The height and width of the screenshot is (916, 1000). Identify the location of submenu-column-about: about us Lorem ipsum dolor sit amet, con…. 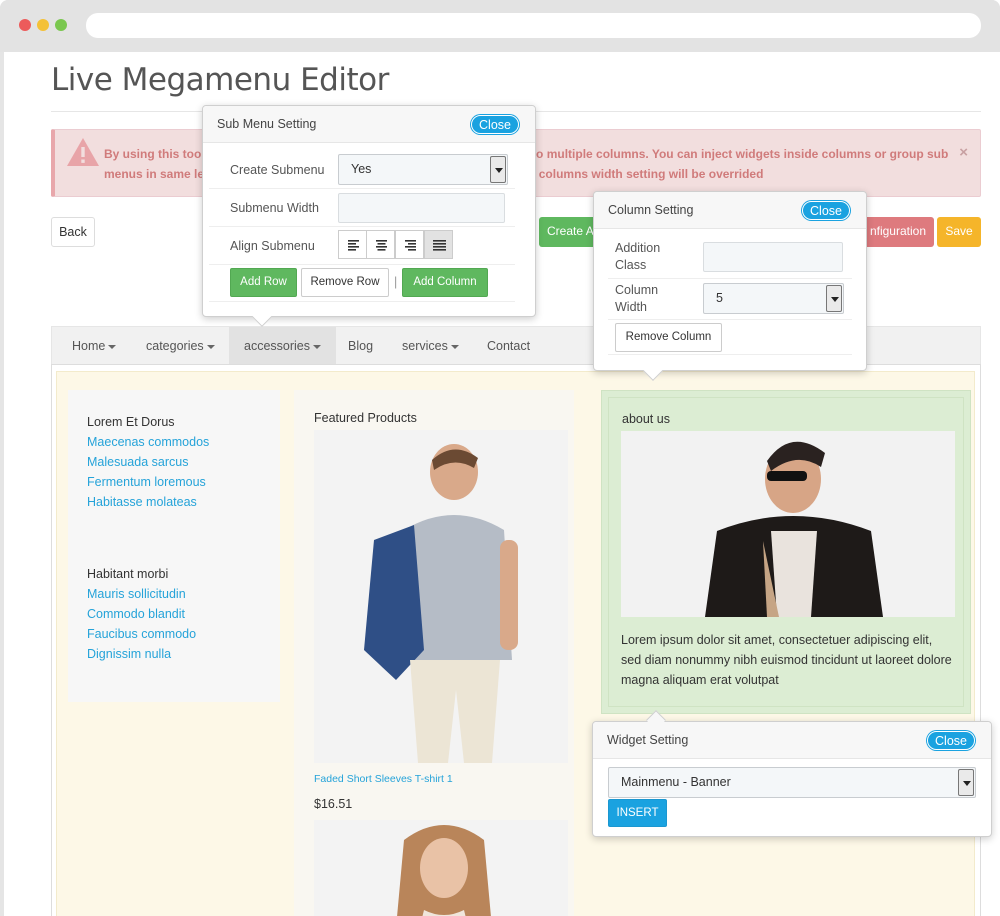
(786, 552).